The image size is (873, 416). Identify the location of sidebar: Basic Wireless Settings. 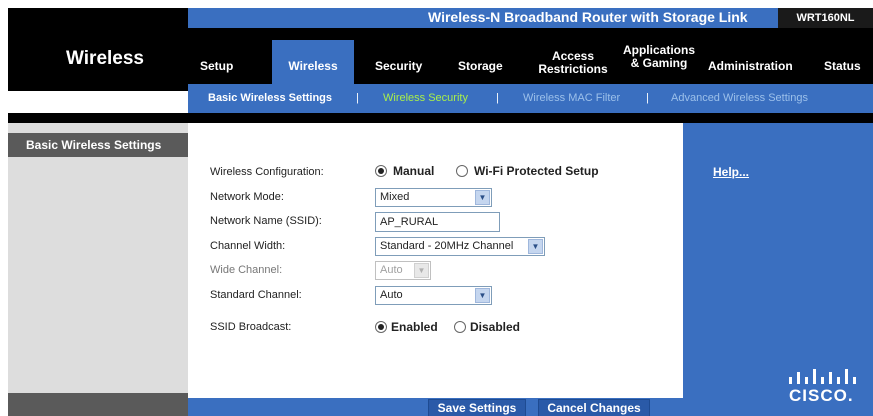
(98, 269).